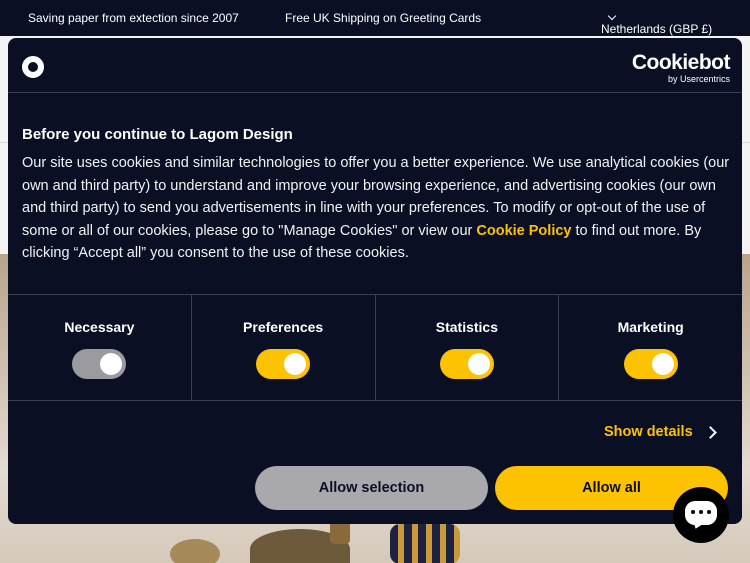  Describe the element at coordinates (383, 18) in the screenshot. I see `announcement-shipping: Free UK Shipping on Greeting Cards` at that location.